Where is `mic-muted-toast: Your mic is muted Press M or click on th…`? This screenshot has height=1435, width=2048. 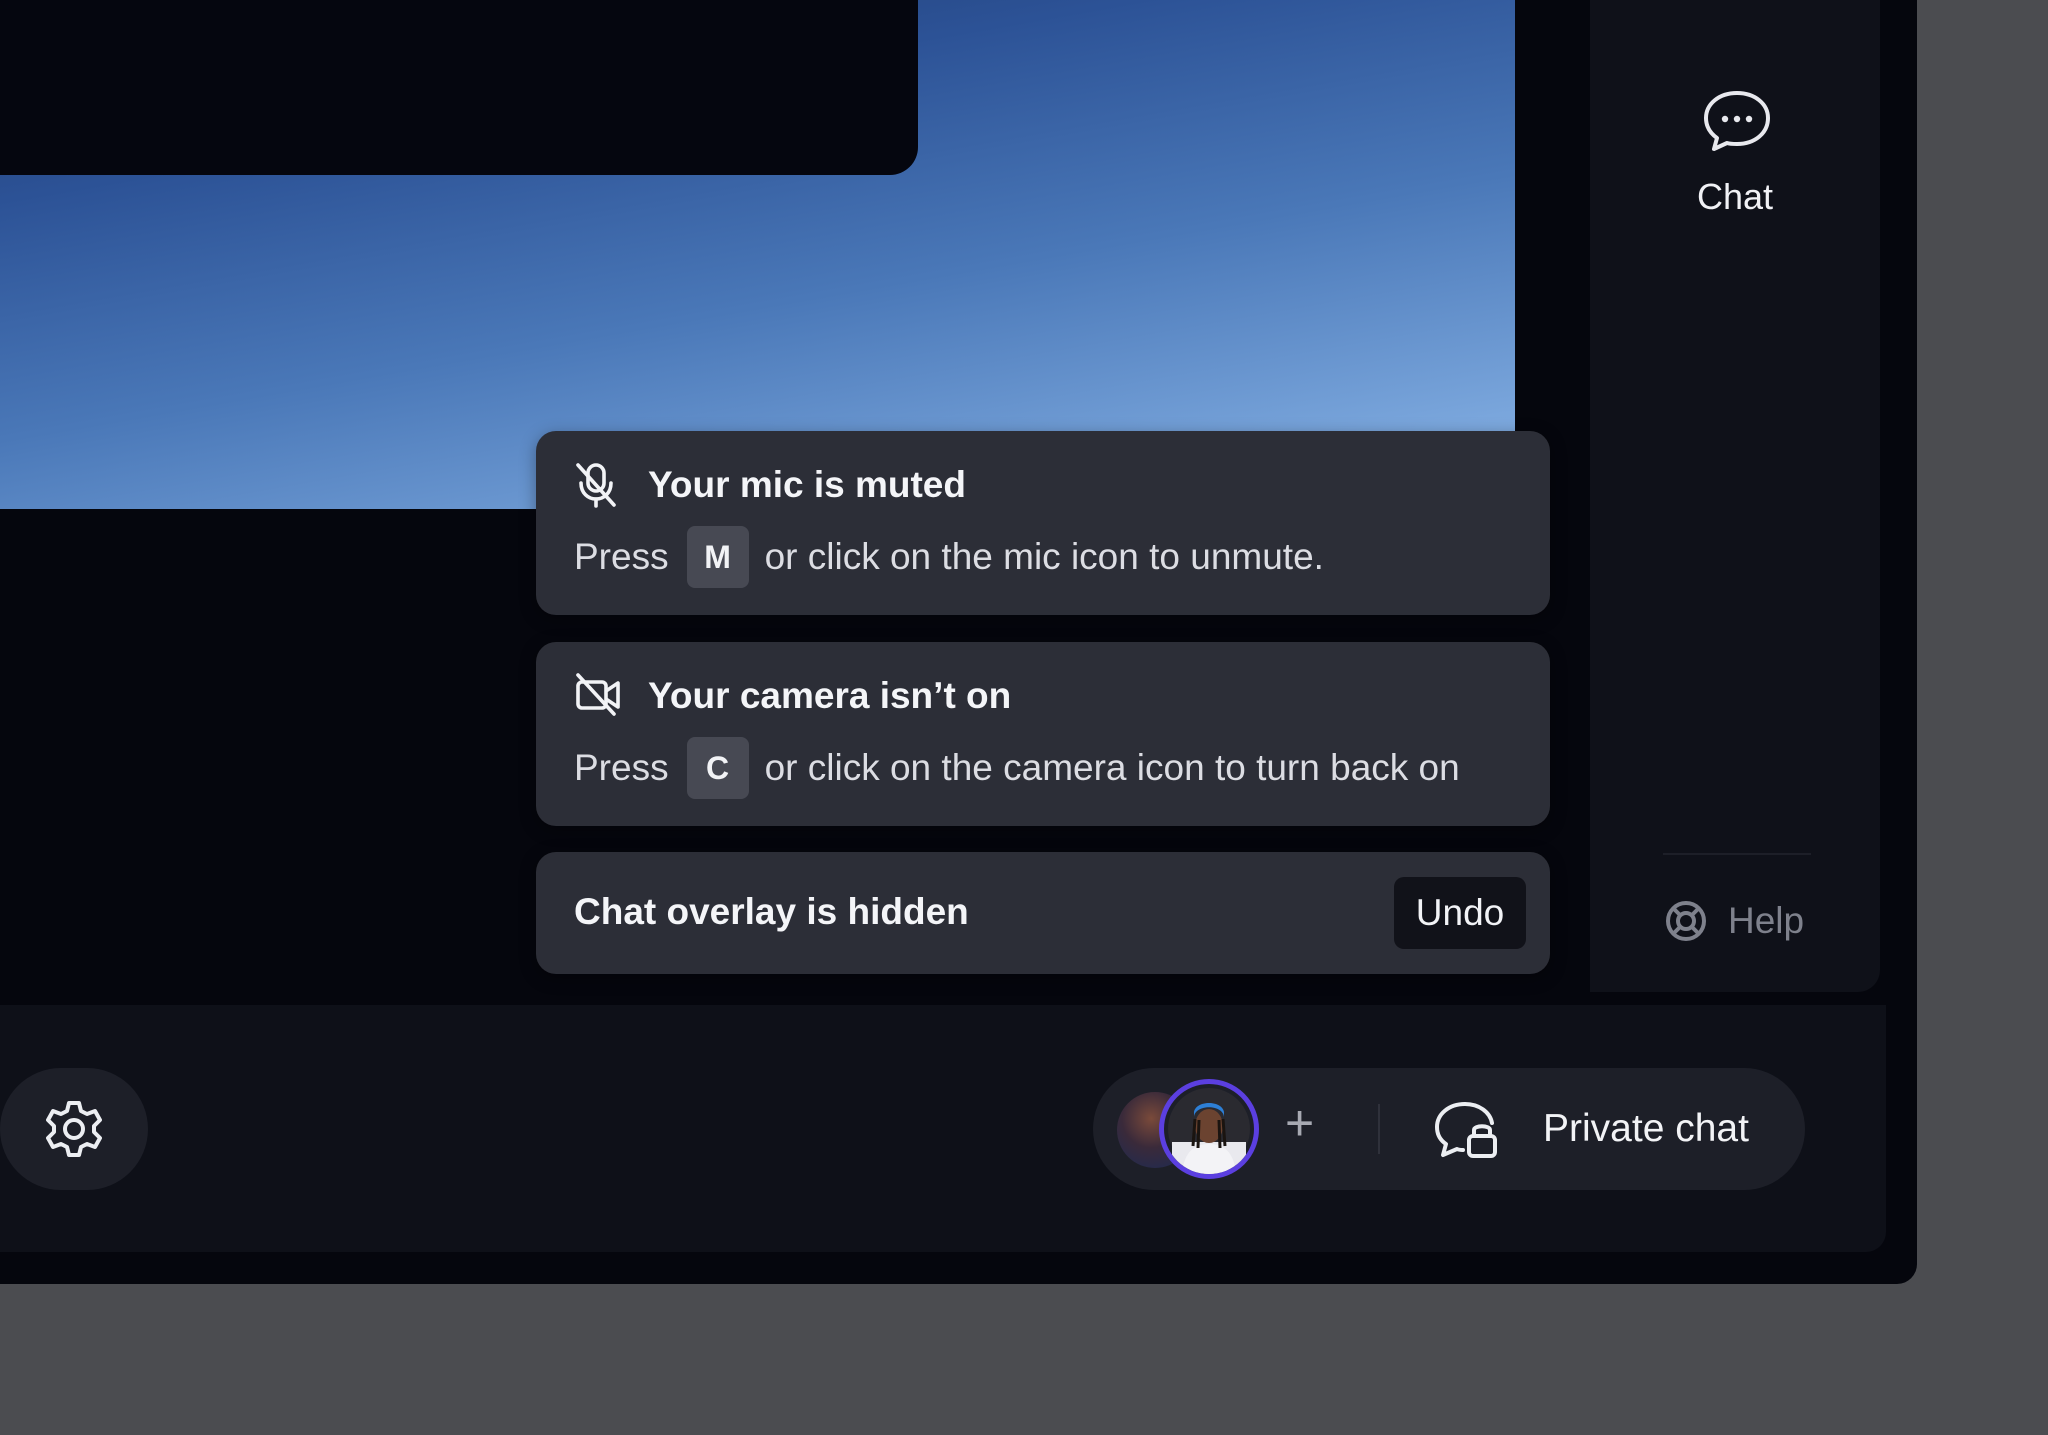 mic-muted-toast: Your mic is muted Press M or click on th… is located at coordinates (1043, 523).